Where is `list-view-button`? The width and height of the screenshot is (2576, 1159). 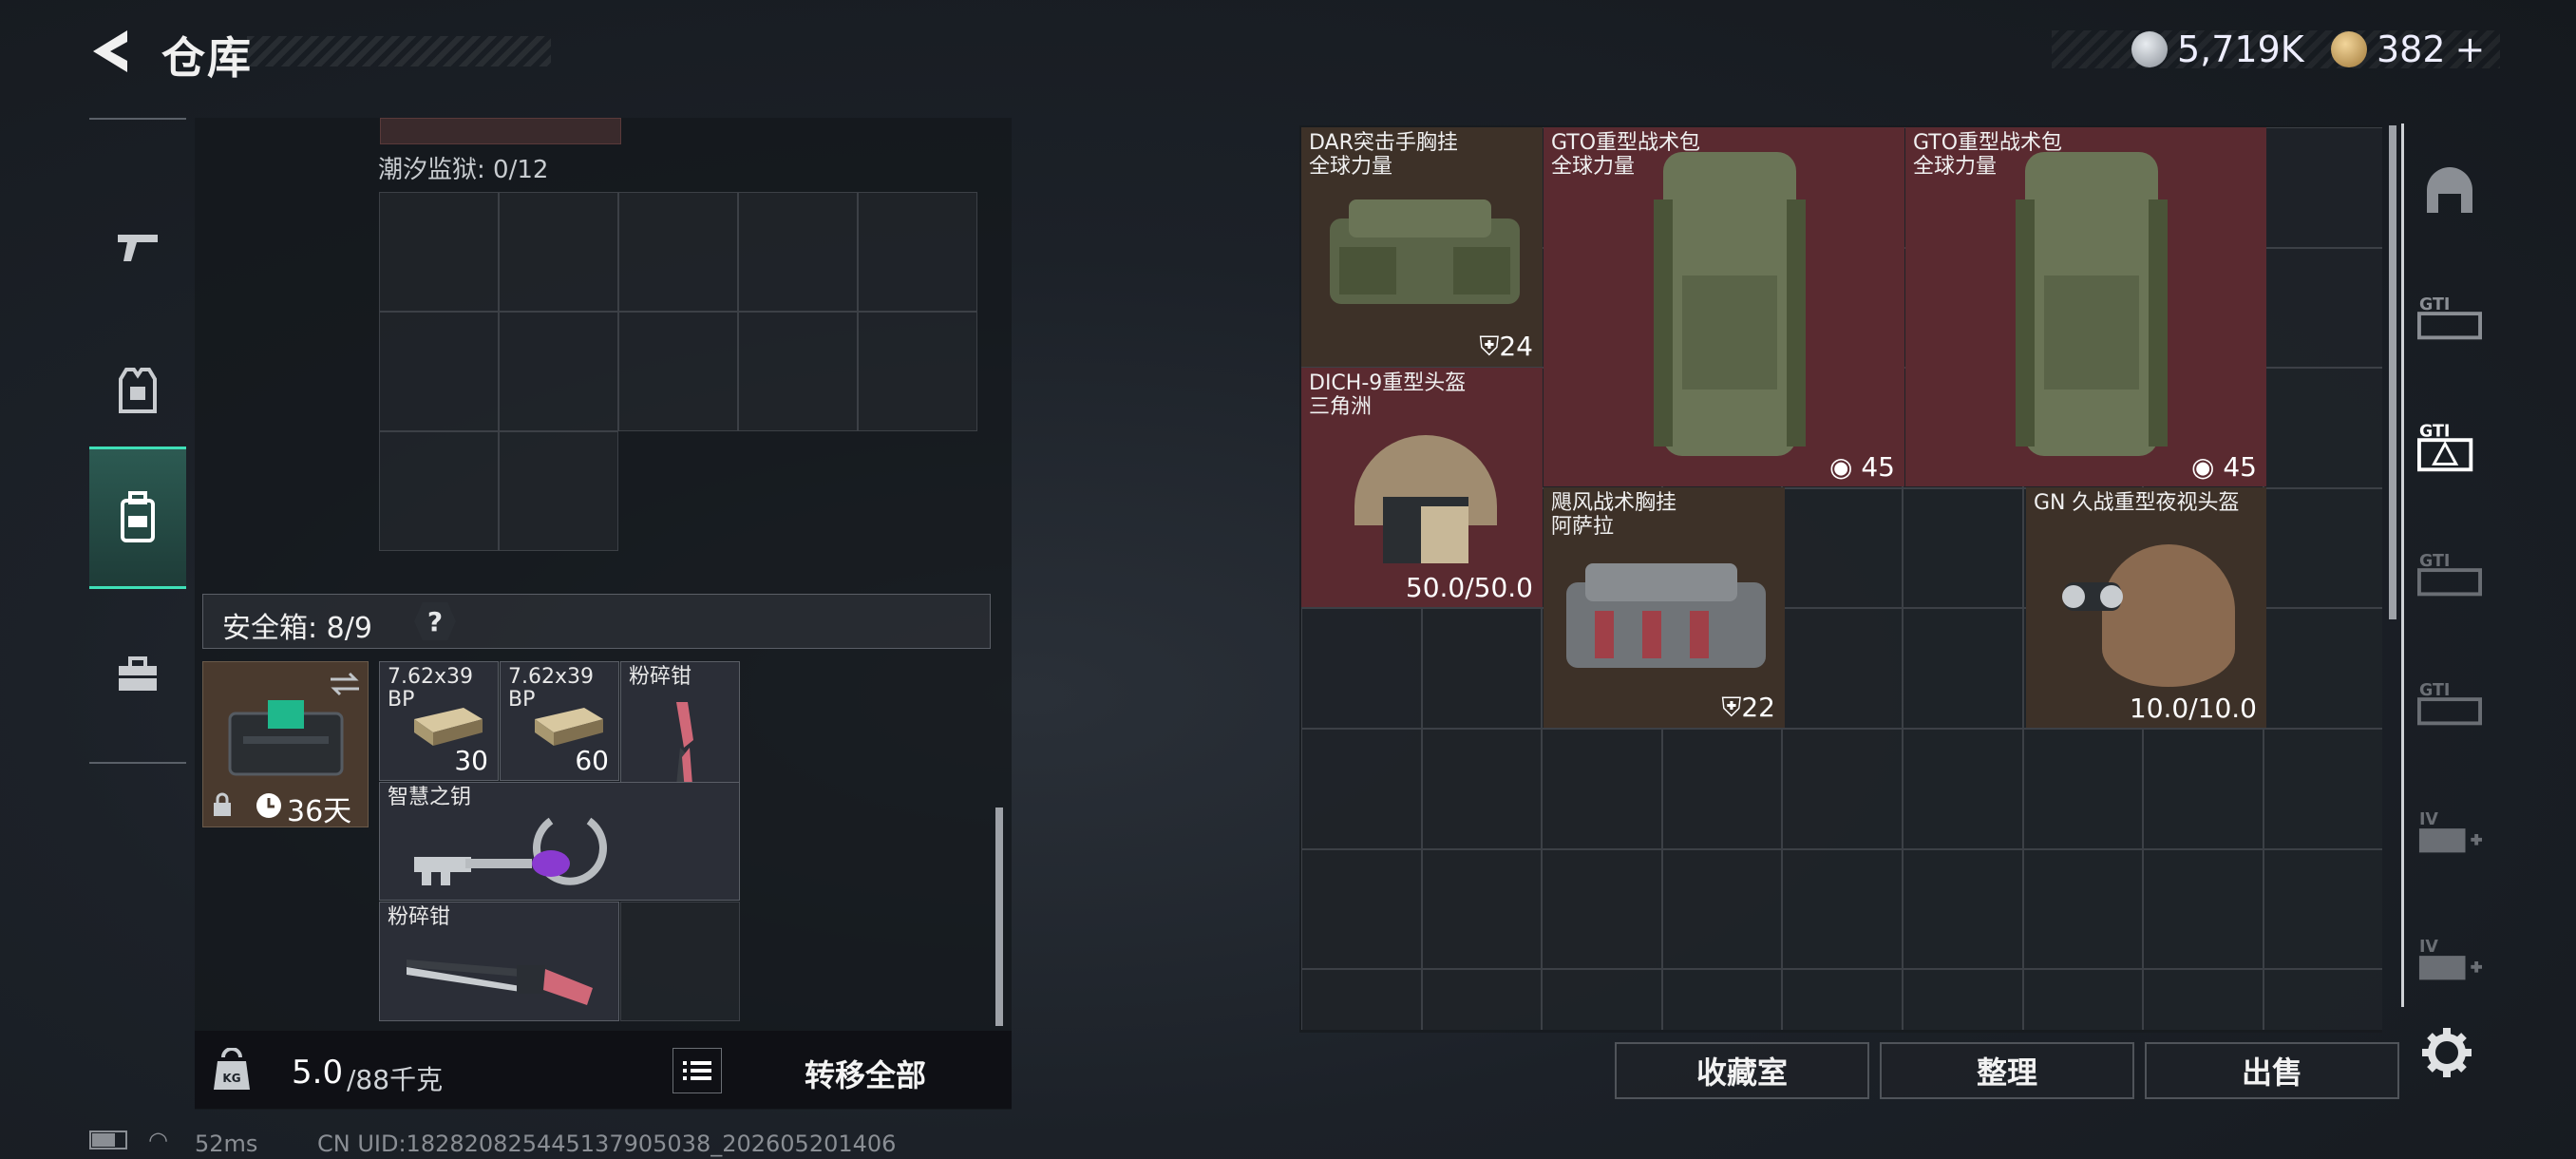
list-view-button is located at coordinates (697, 1070).